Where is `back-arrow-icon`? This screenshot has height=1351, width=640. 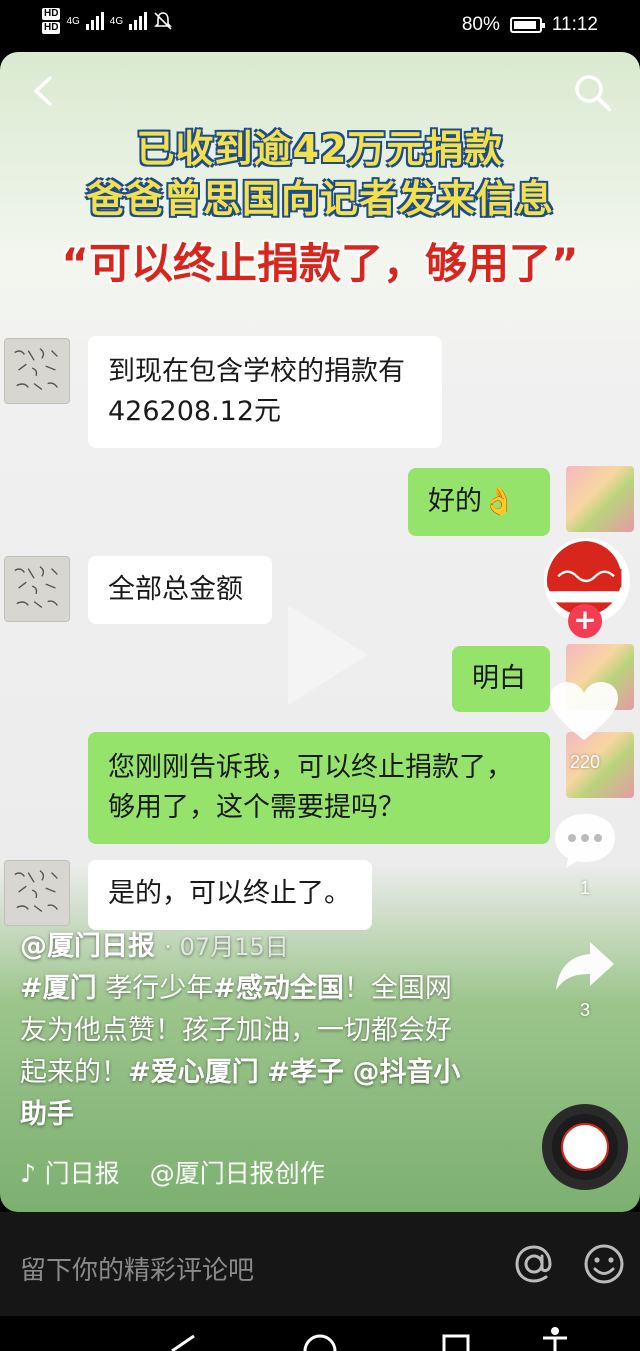
back-arrow-icon is located at coordinates (45, 91).